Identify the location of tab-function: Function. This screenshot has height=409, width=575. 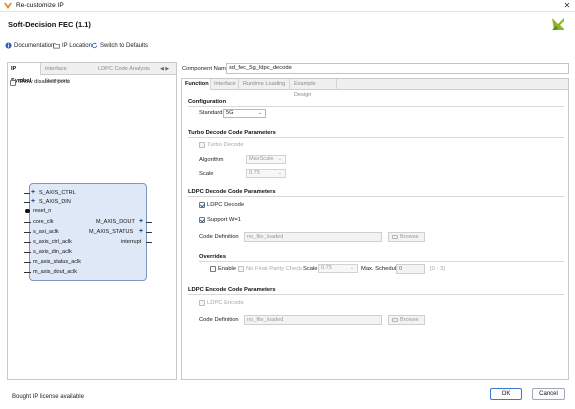
(196, 84).